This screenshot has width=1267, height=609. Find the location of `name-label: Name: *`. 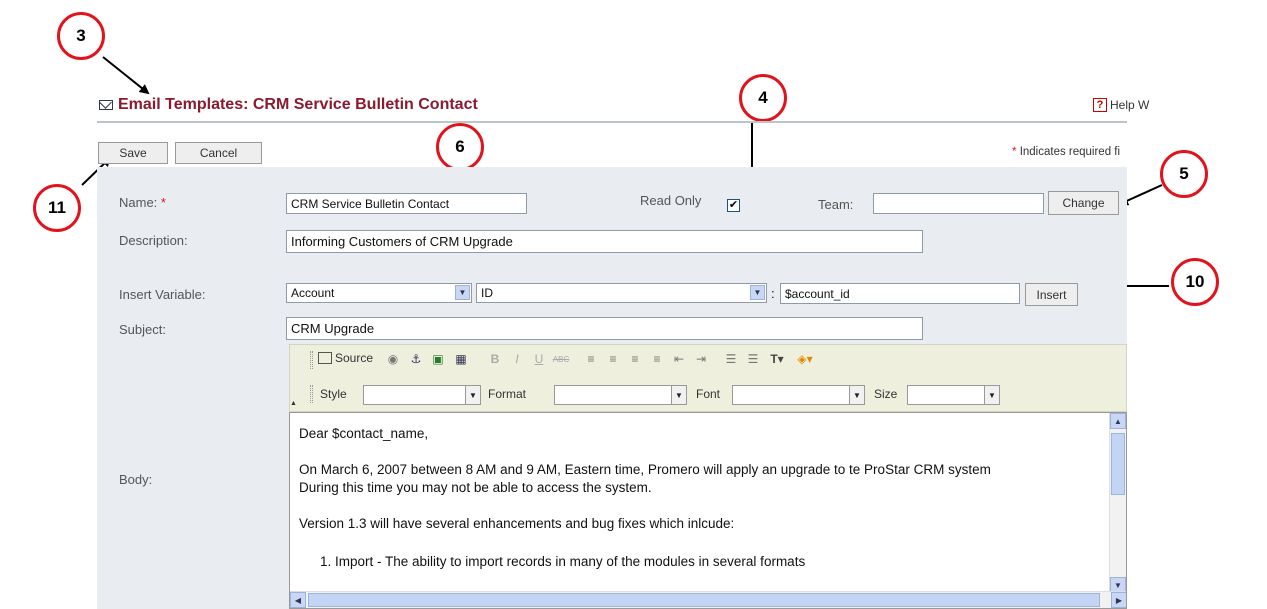

name-label: Name: * is located at coordinates (142, 202).